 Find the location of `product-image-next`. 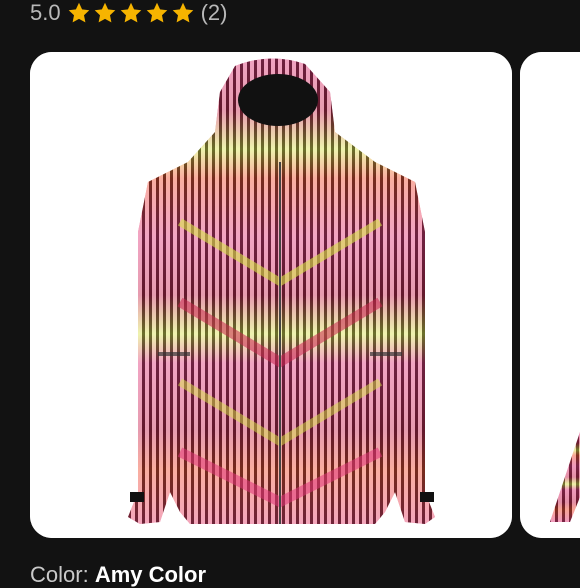

product-image-next is located at coordinates (550, 295).